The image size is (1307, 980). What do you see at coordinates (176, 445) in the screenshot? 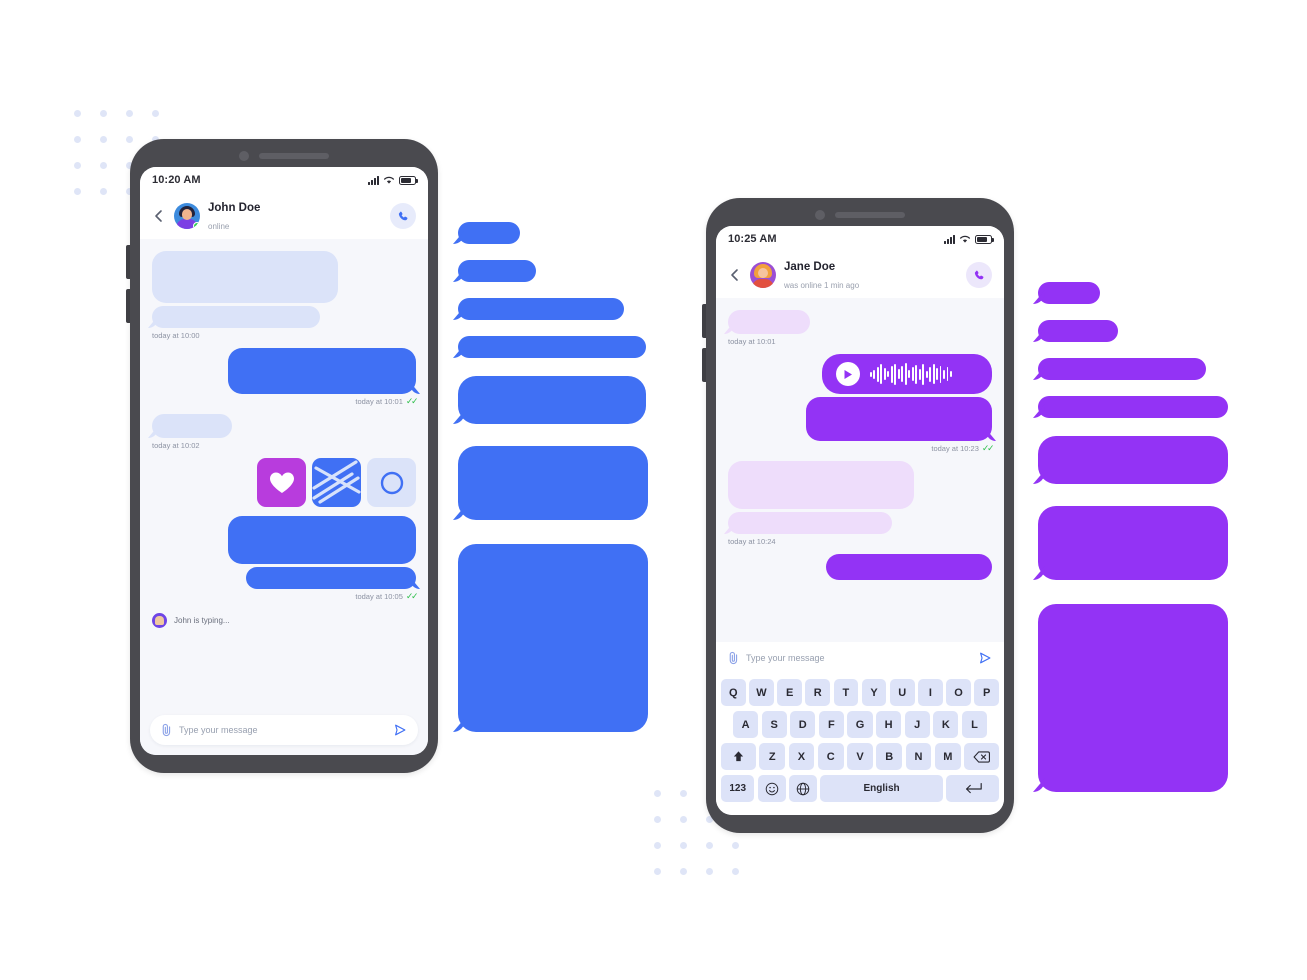
I see `timestamp-text: today at 10:02` at bounding box center [176, 445].